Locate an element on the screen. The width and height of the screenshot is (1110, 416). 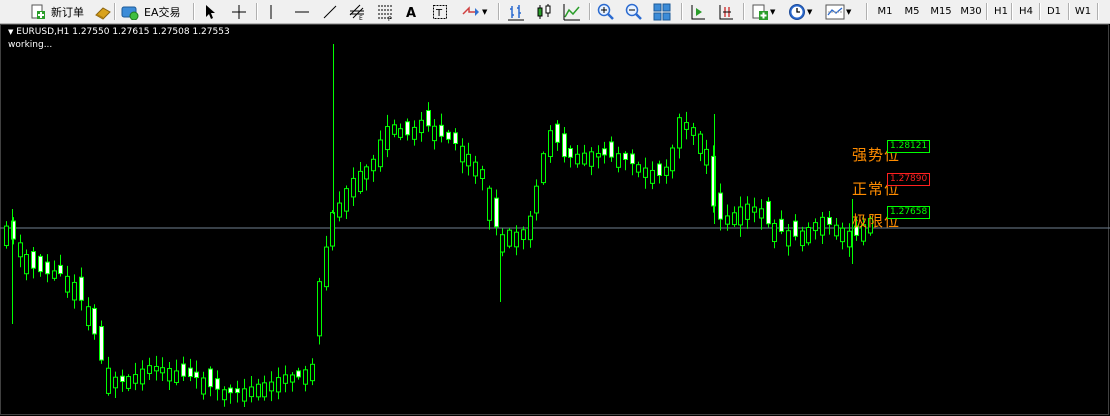
periods-dropdown: ▼ is located at coordinates (800, 11).